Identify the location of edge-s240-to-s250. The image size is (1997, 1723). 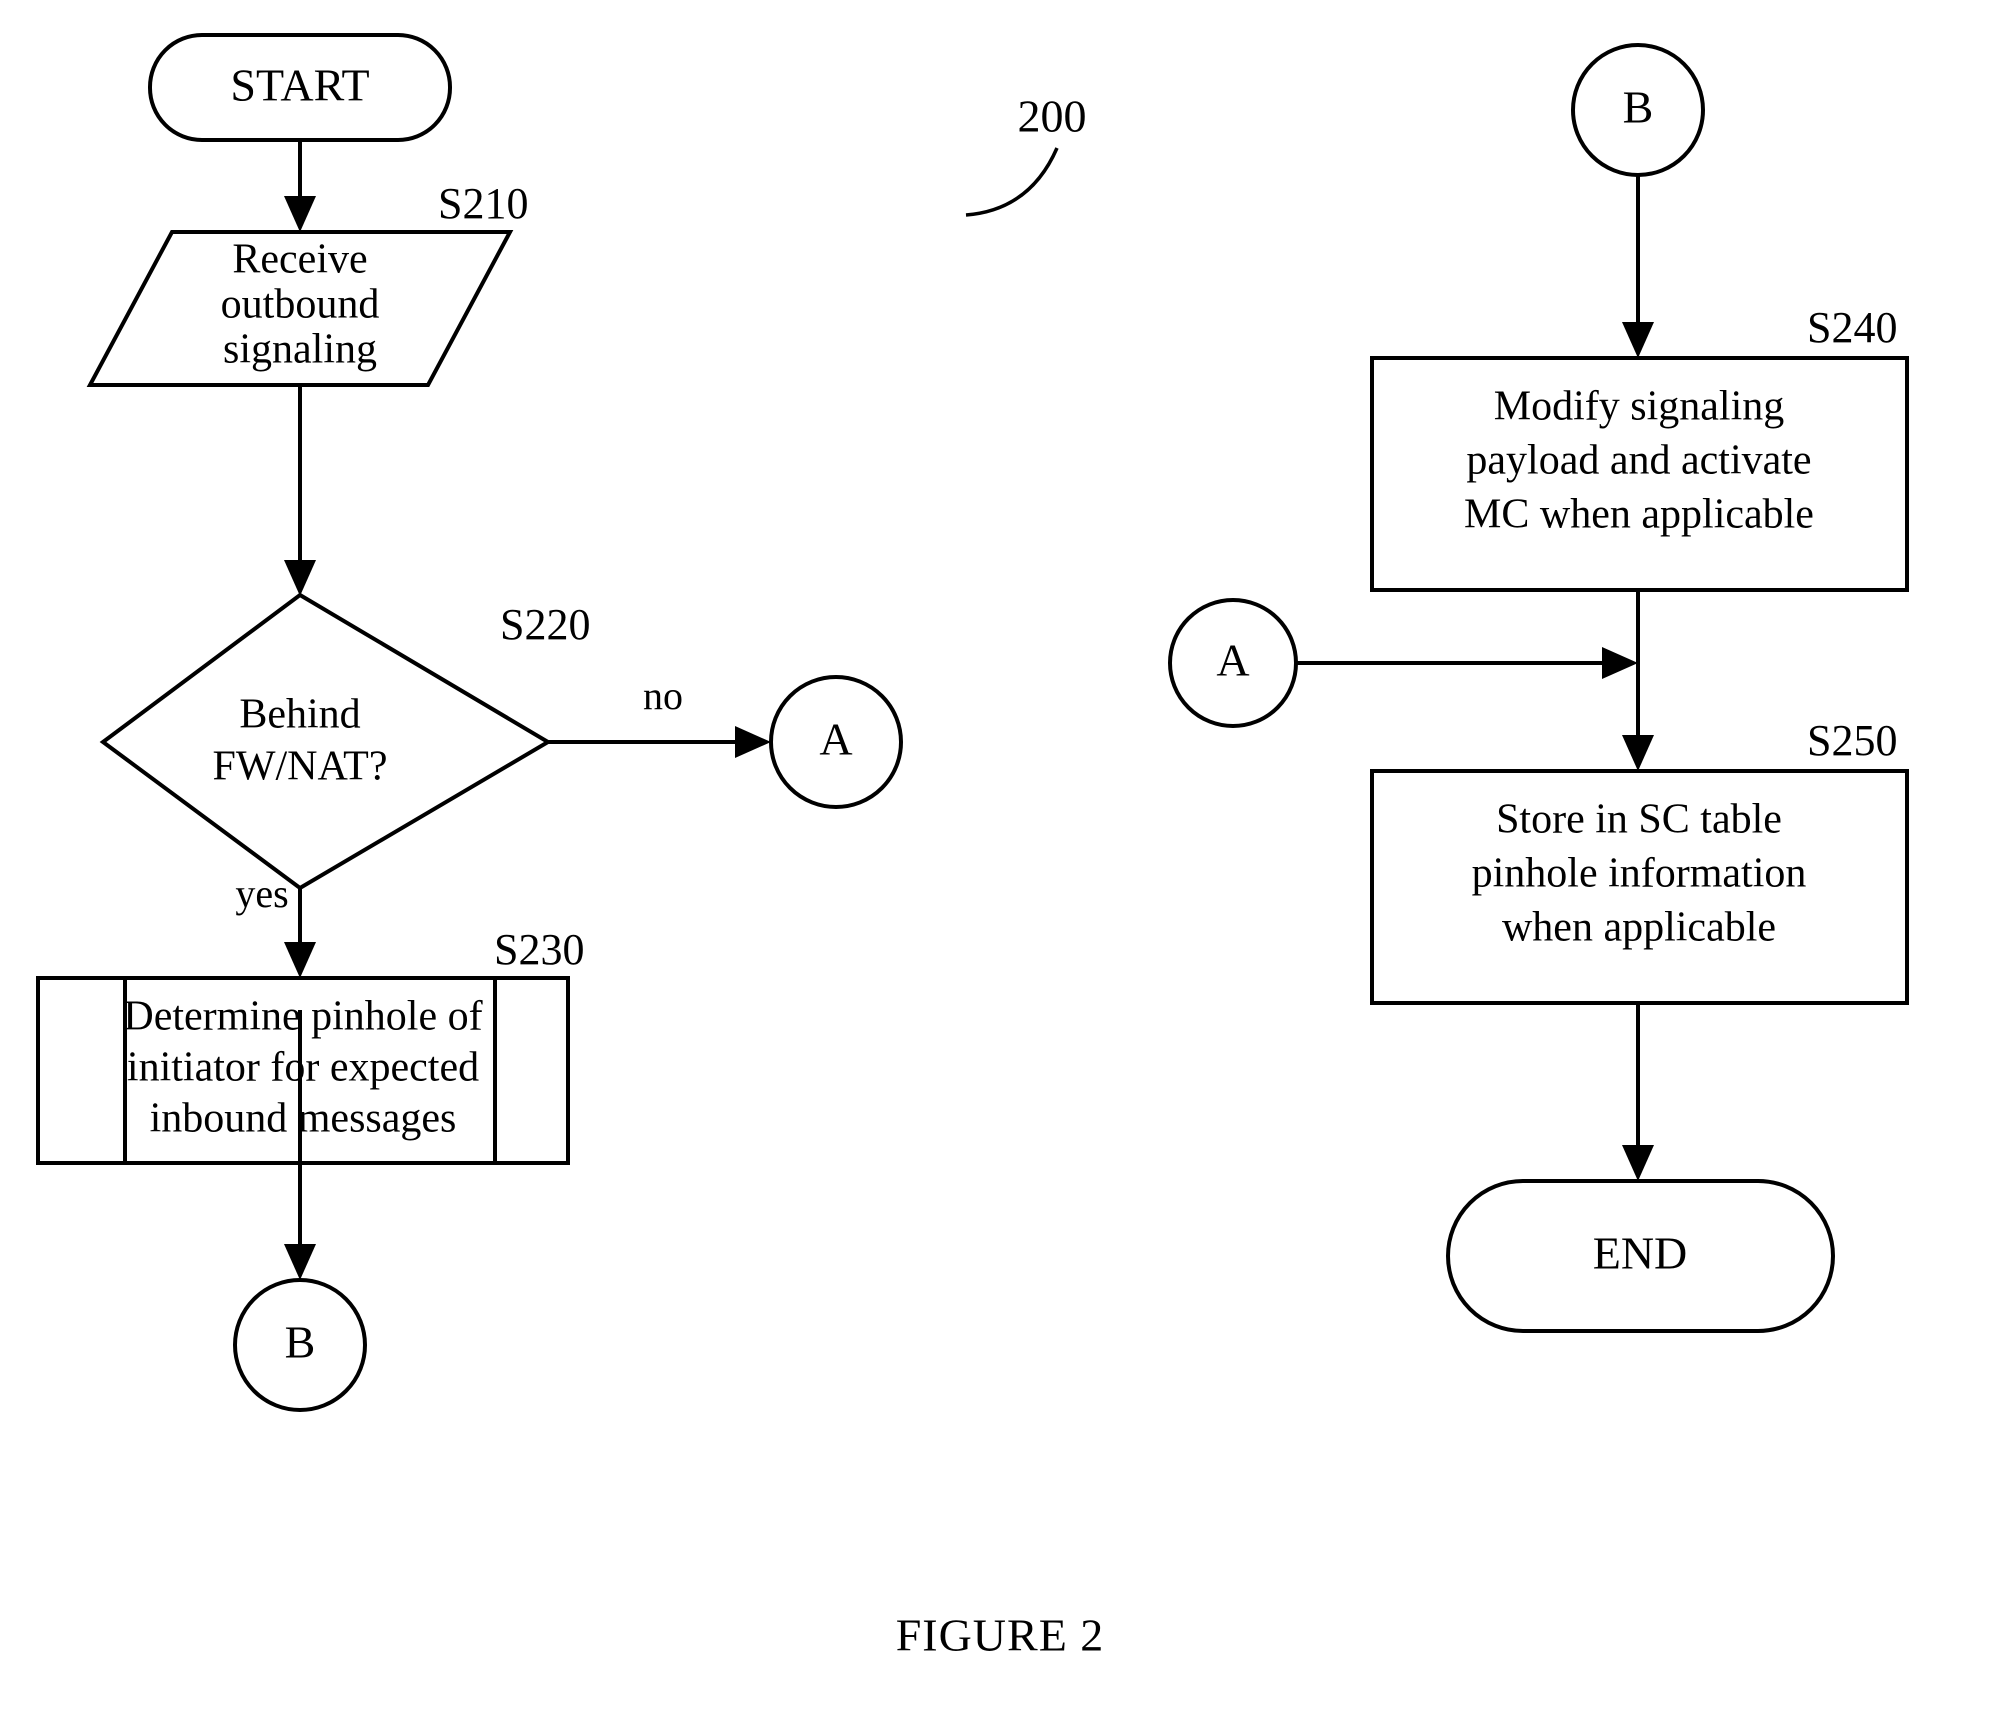
(1638, 680).